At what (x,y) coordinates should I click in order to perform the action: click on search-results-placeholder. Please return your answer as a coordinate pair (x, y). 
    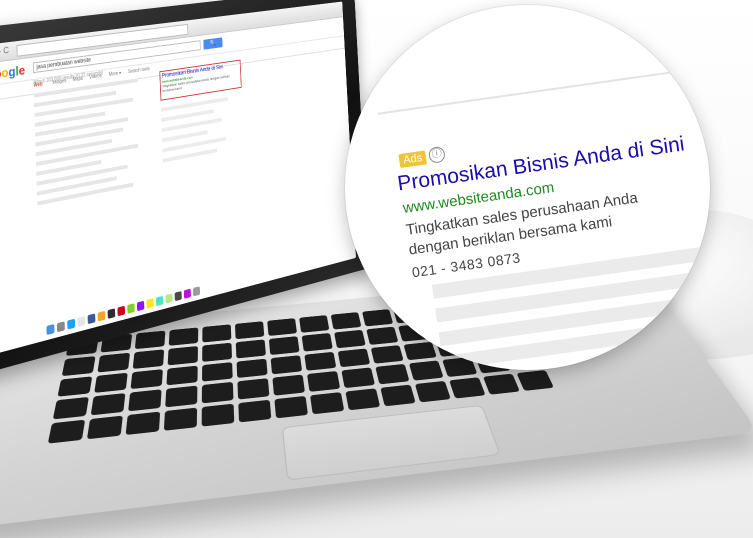
    Looking at the image, I should click on (93, 144).